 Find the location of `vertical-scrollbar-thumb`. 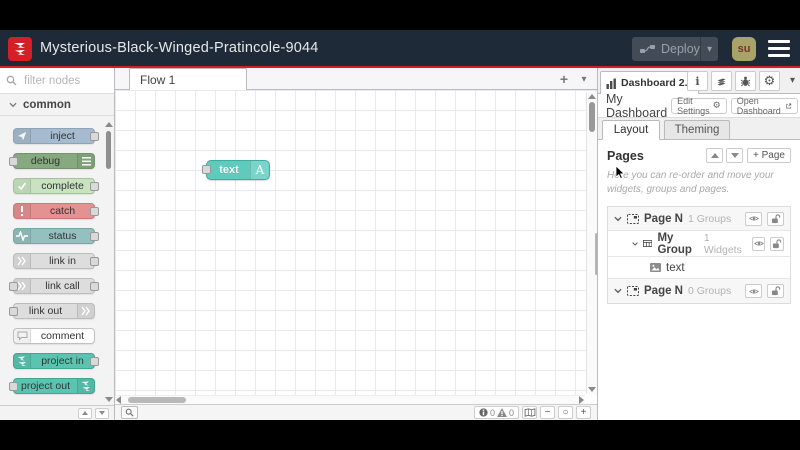

vertical-scrollbar-thumb is located at coordinates (592, 117).